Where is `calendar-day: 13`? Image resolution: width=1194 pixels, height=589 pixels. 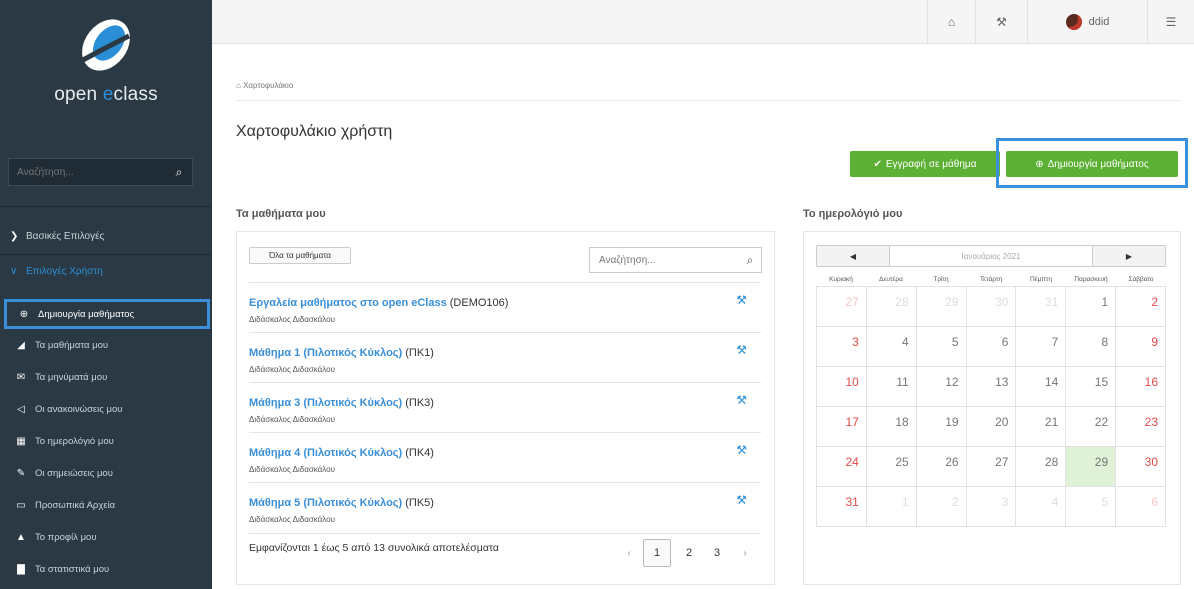 calendar-day: 13 is located at coordinates (991, 387).